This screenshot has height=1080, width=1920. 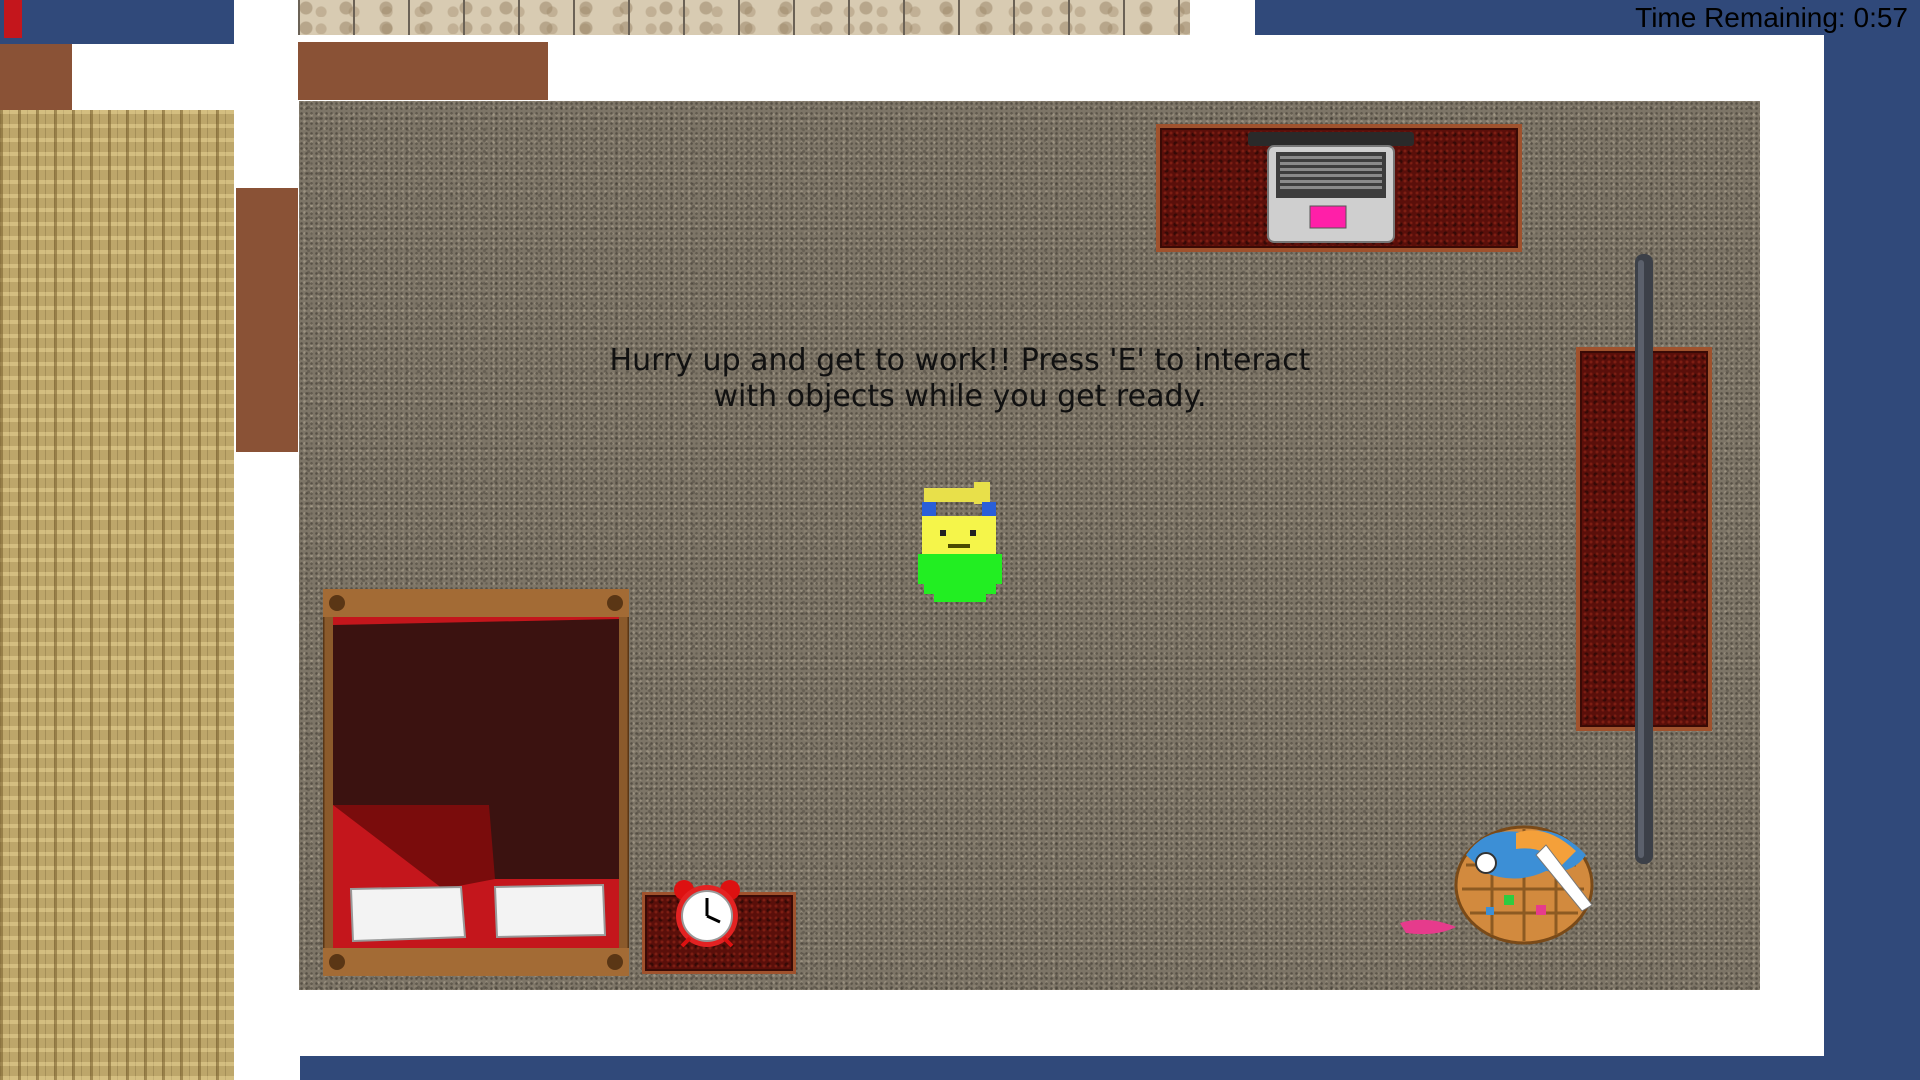 I want to click on hallway-floor, so click(x=117, y=595).